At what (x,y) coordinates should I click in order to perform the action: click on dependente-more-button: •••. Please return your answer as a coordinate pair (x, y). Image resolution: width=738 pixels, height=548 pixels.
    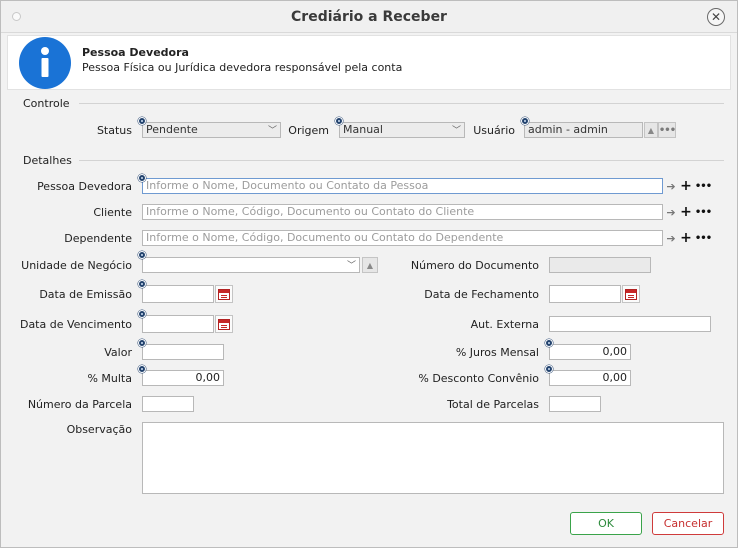
    Looking at the image, I should click on (703, 238).